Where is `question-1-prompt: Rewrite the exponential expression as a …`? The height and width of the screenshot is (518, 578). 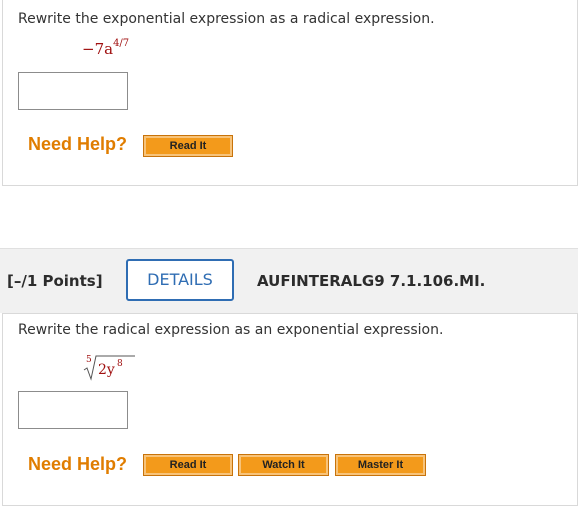
question-1-prompt: Rewrite the exponential expression as a … is located at coordinates (226, 19).